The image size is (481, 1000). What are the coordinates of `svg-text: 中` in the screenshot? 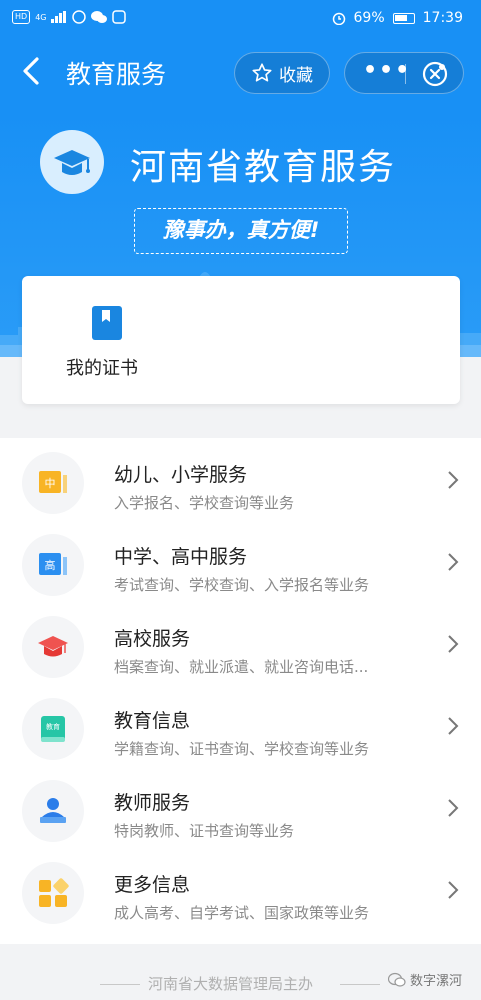 It's located at (50, 483).